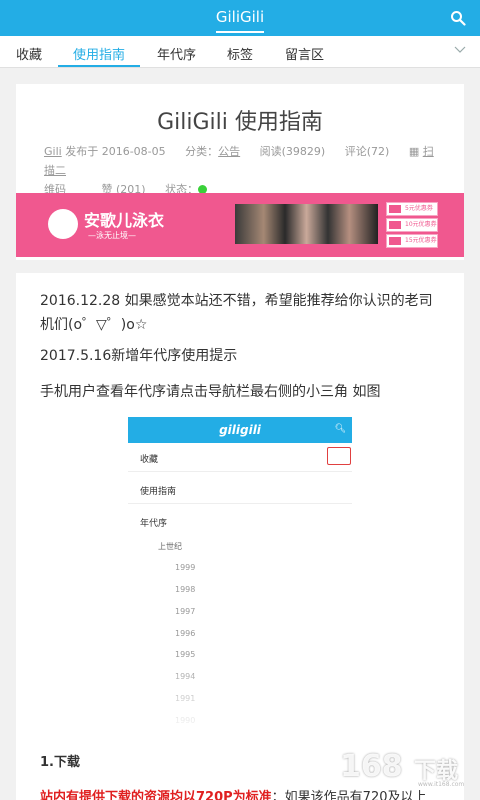 This screenshot has height=800, width=480. I want to click on tab-tags: 标签, so click(240, 53).